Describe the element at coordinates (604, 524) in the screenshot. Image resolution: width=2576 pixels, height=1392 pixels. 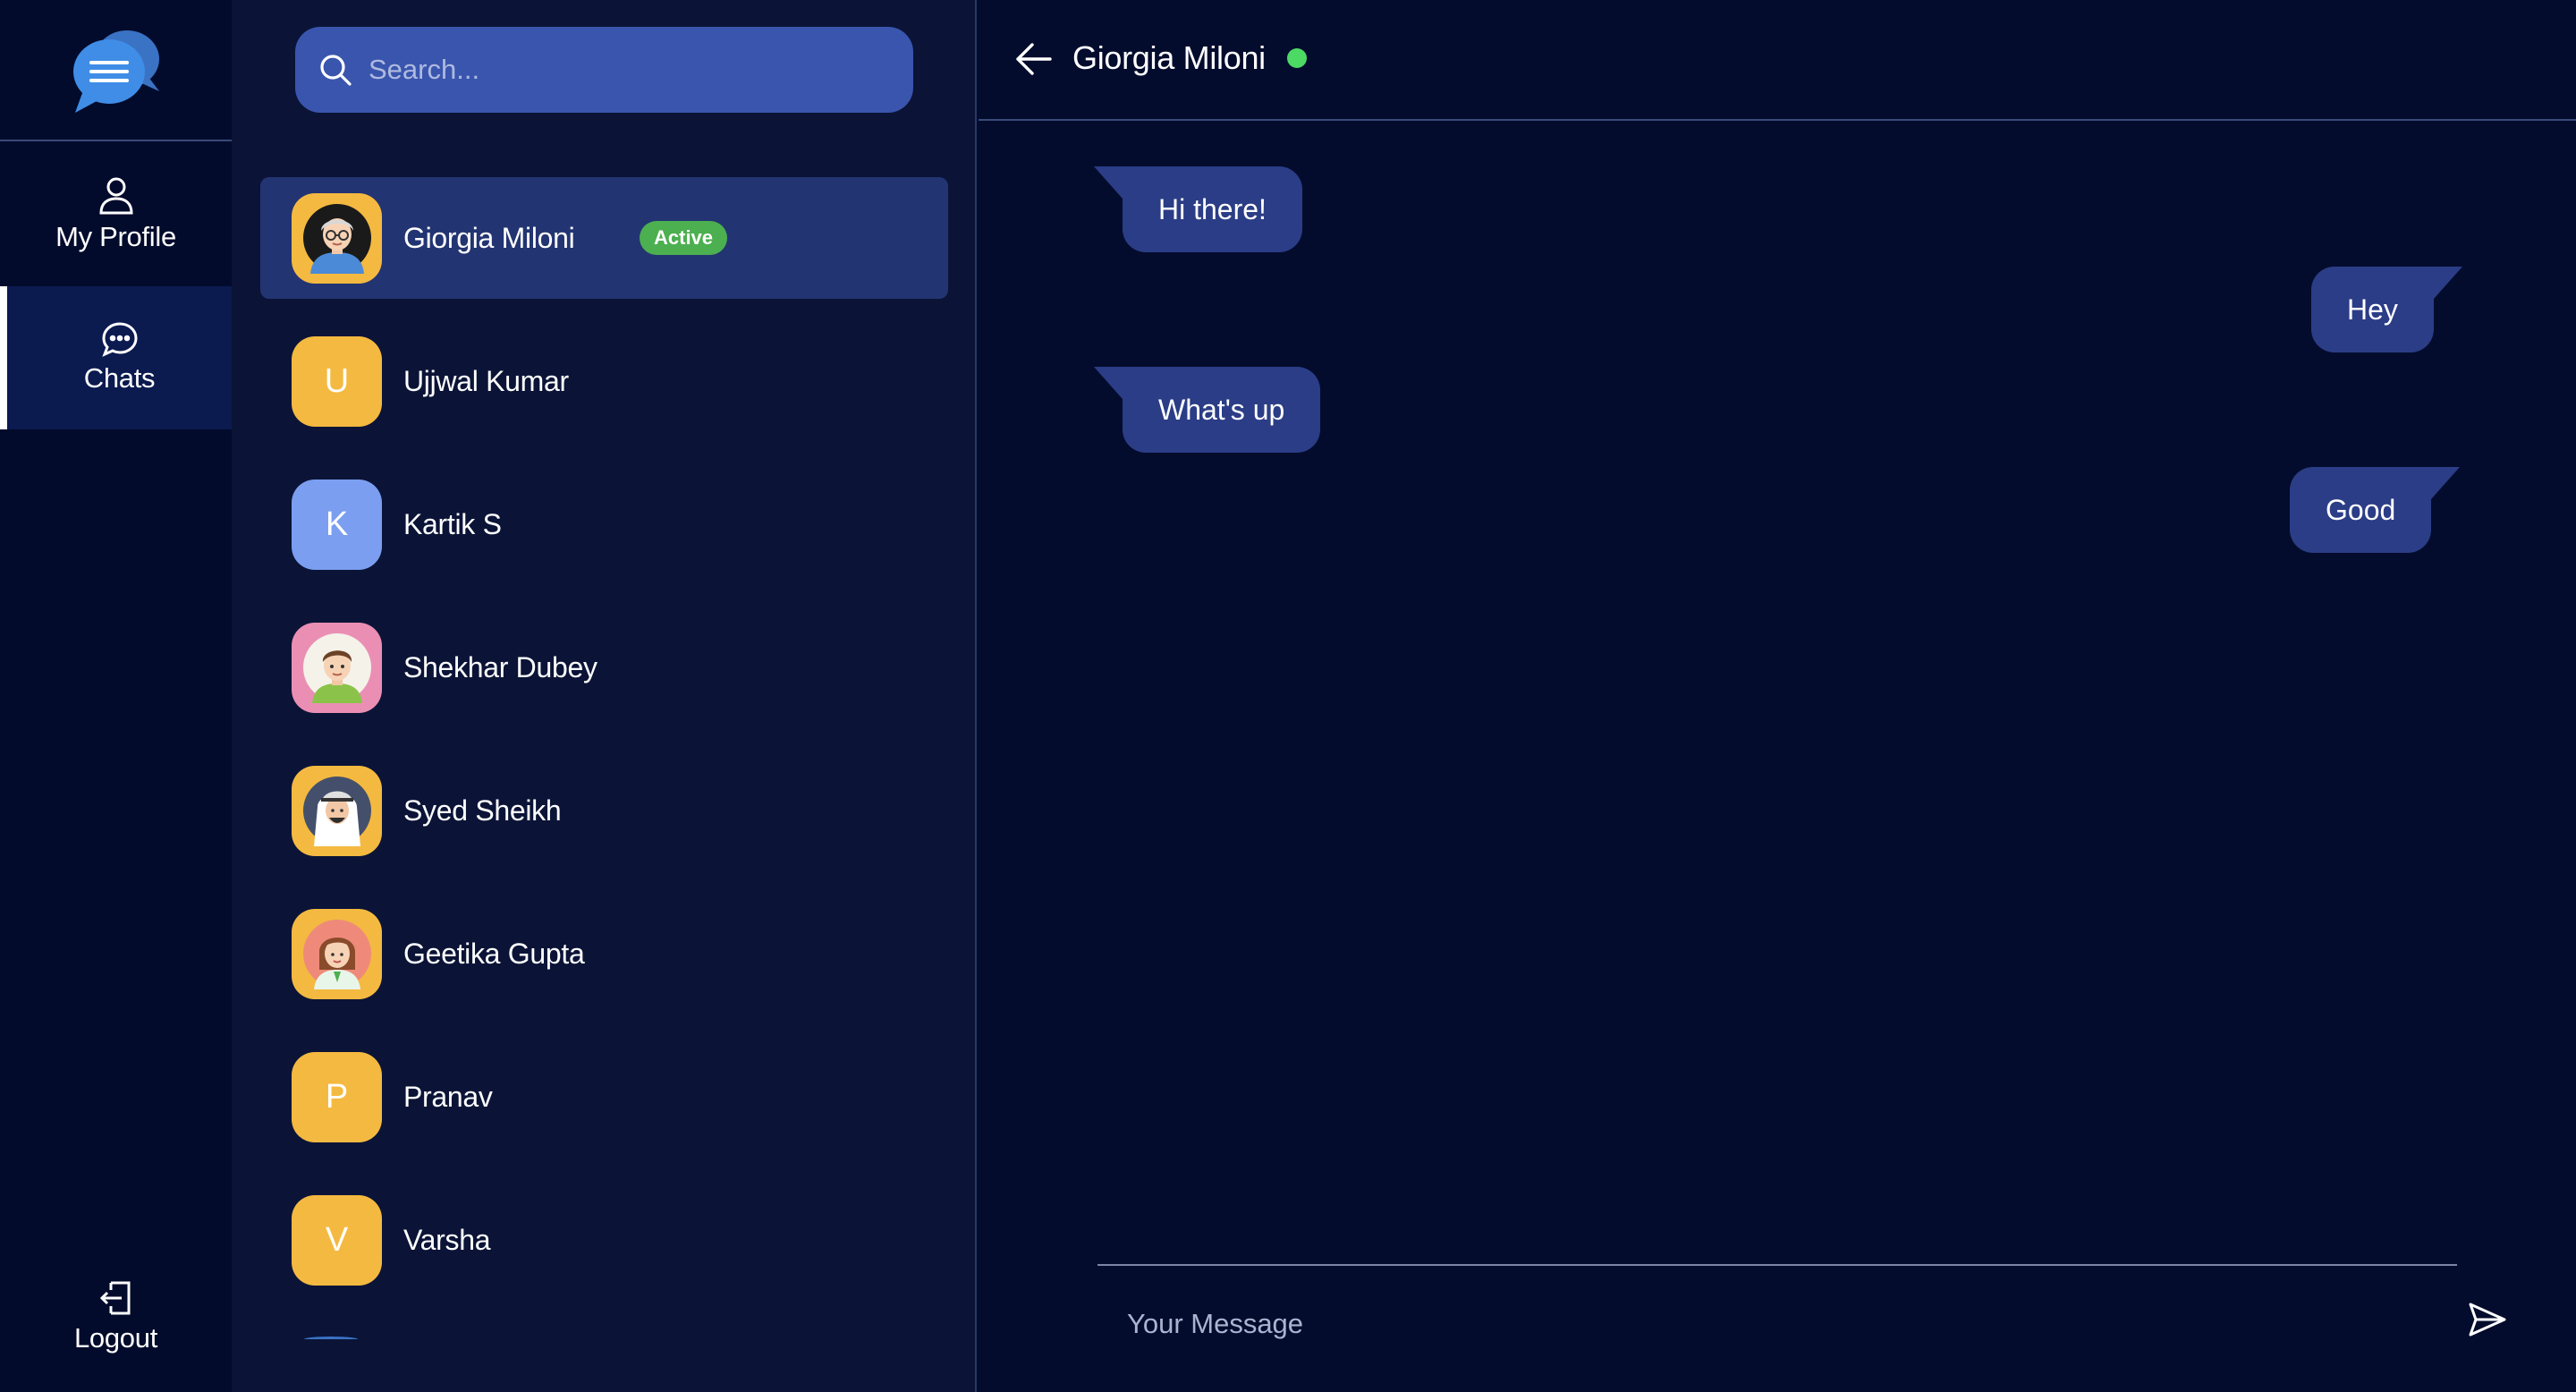
I see `contact-item-kartik-s: K Kartik S` at that location.